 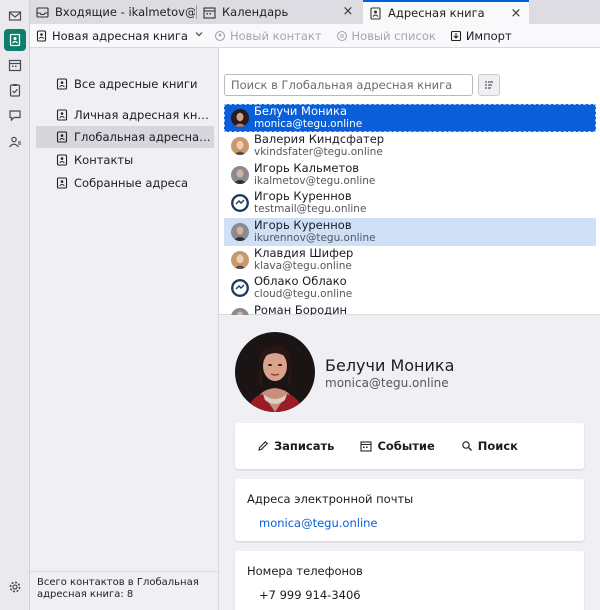 I want to click on phone-number-value: +7 999 914-3406, so click(x=310, y=595).